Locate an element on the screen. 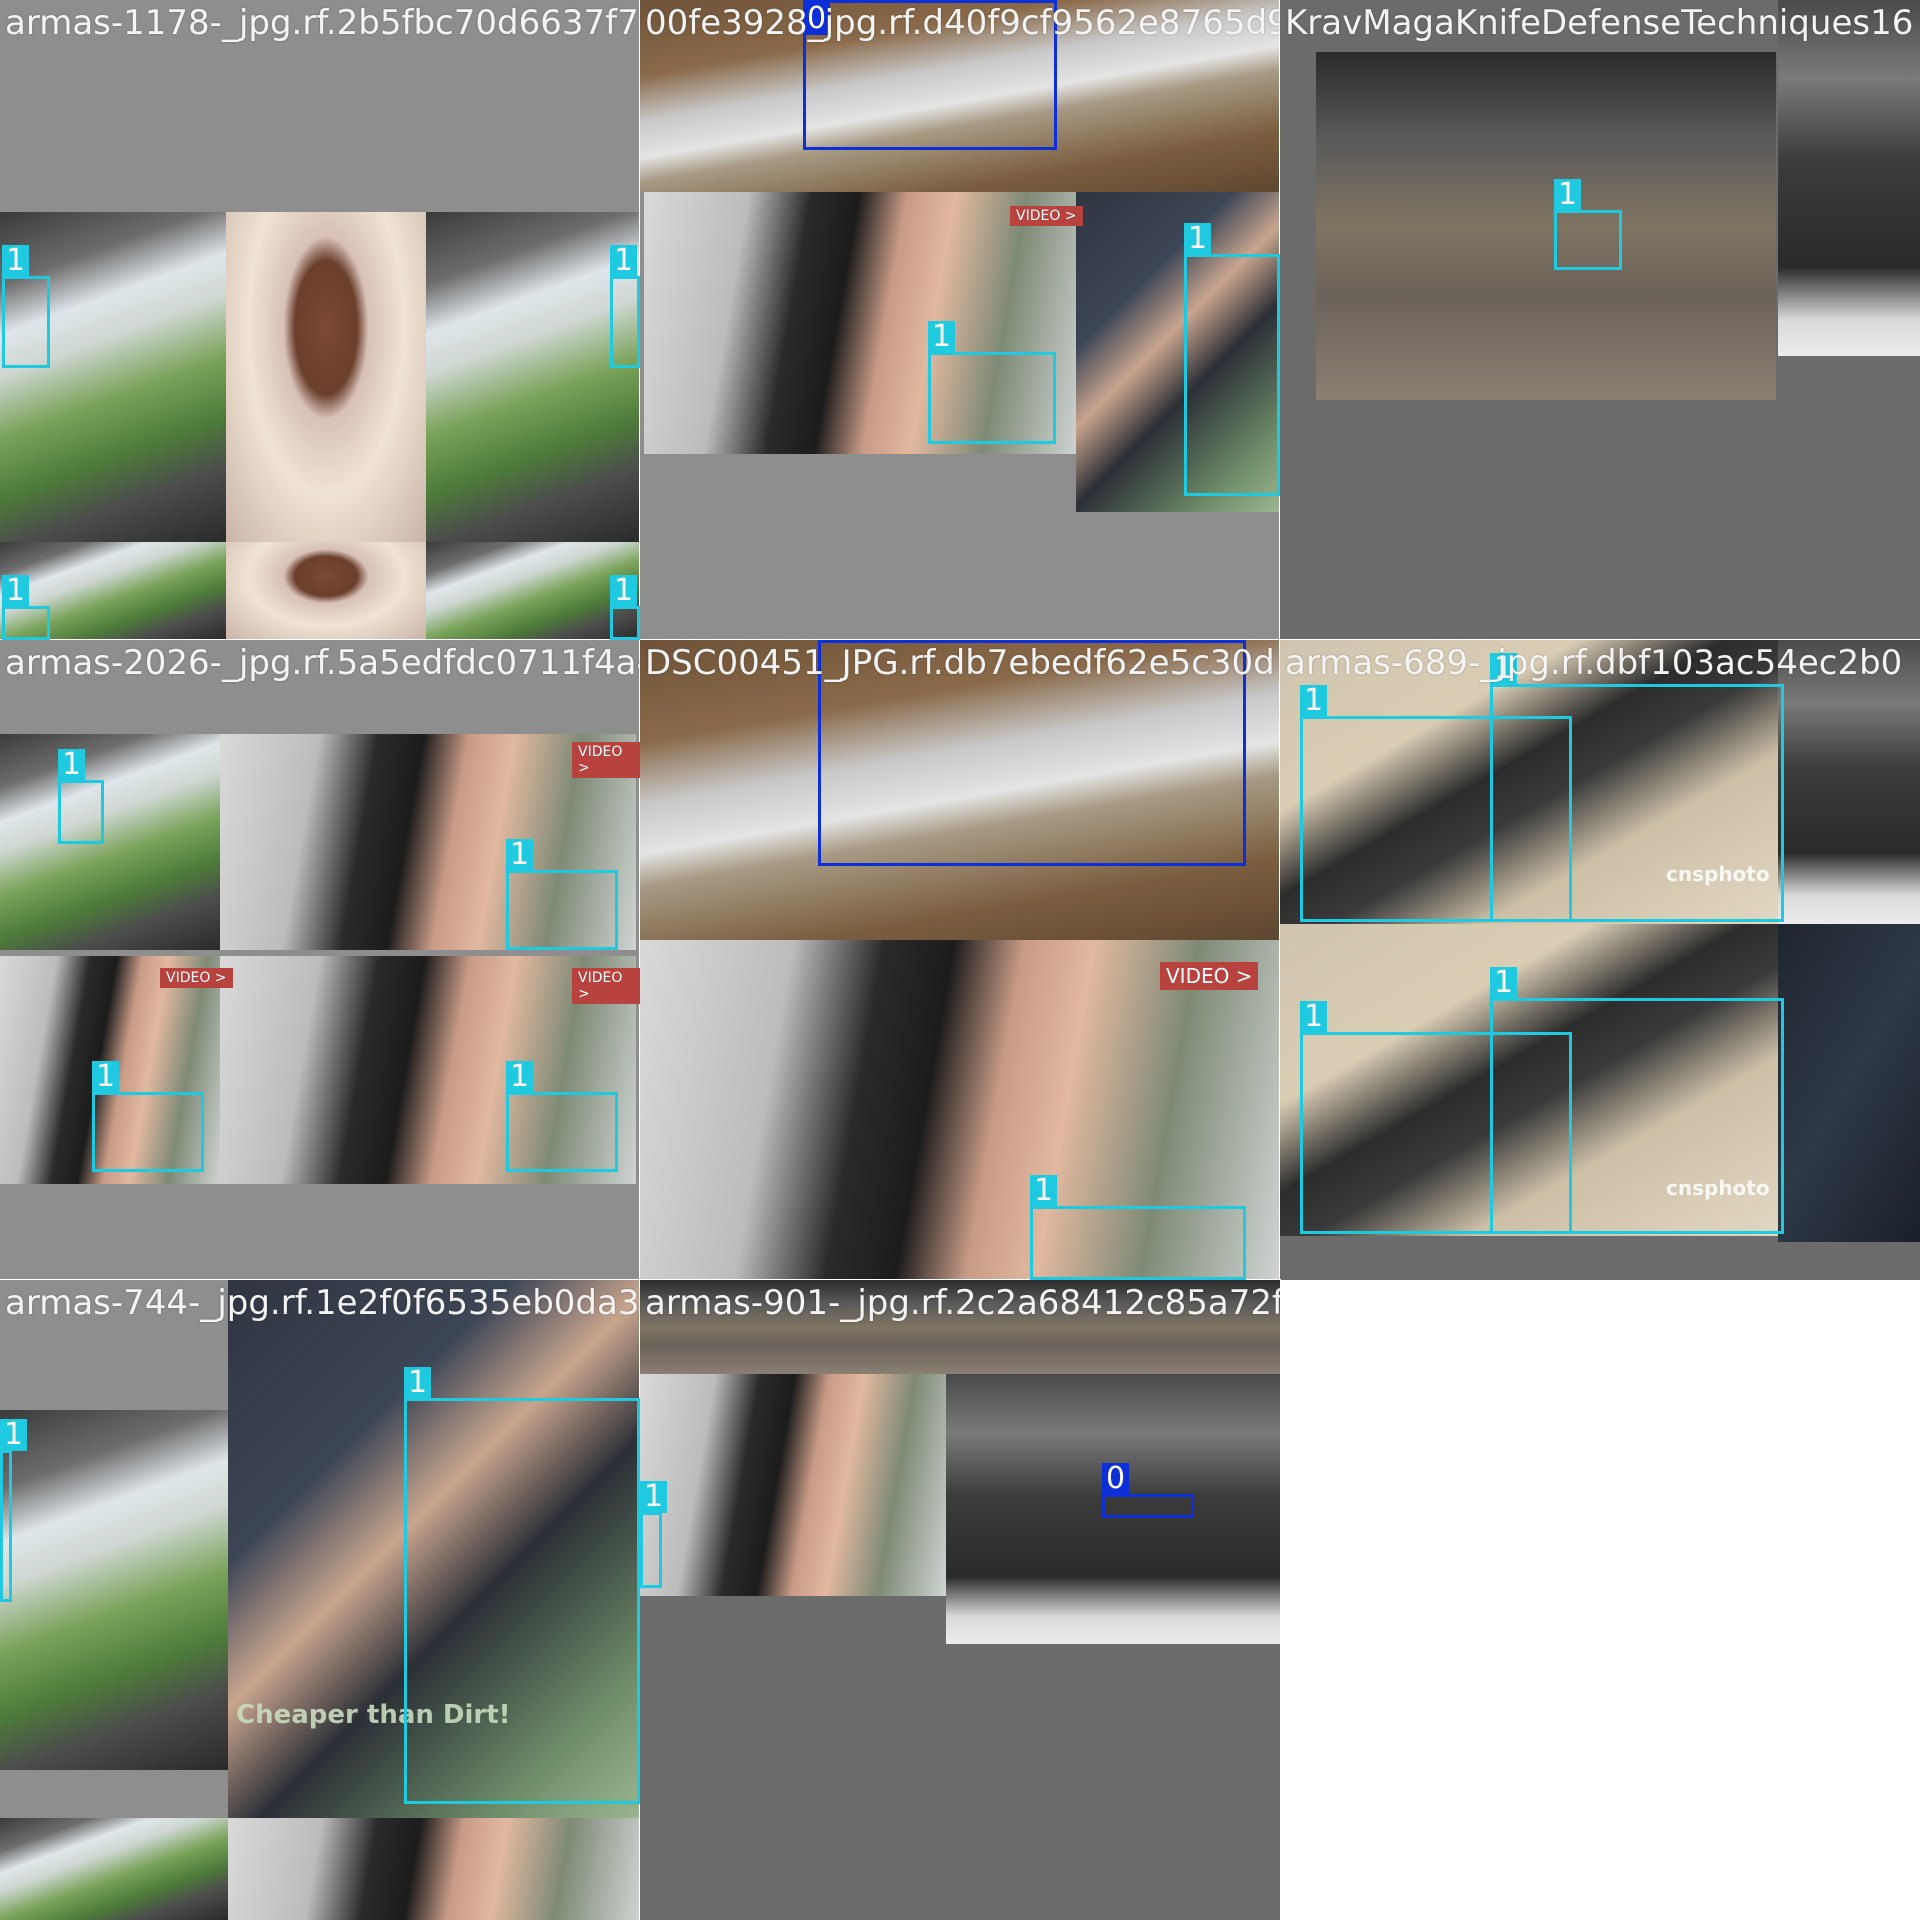 The width and height of the screenshot is (1920, 1920). tile-filename: DSC00451_JPG.rf.db7ebedf62e5c30d is located at coordinates (960, 663).